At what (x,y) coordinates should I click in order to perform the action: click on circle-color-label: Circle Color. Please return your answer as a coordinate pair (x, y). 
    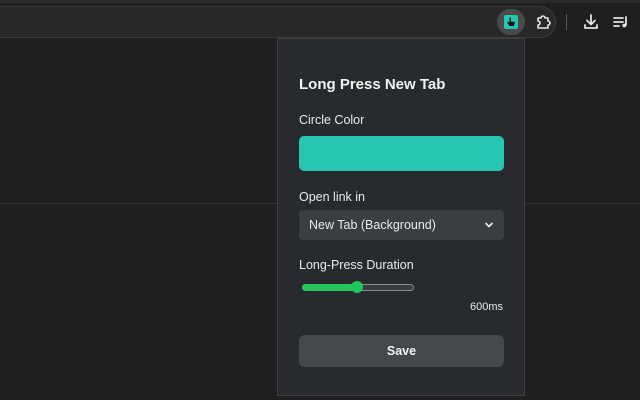
    Looking at the image, I should click on (332, 120).